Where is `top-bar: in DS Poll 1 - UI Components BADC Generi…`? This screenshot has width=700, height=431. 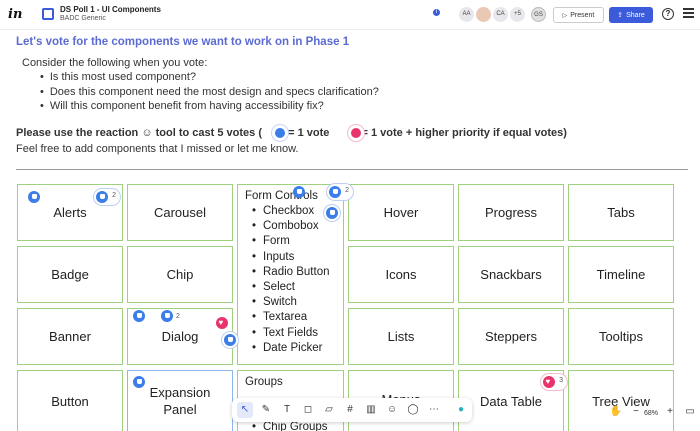
top-bar: in DS Poll 1 - UI Components BADC Generi… is located at coordinates (350, 15).